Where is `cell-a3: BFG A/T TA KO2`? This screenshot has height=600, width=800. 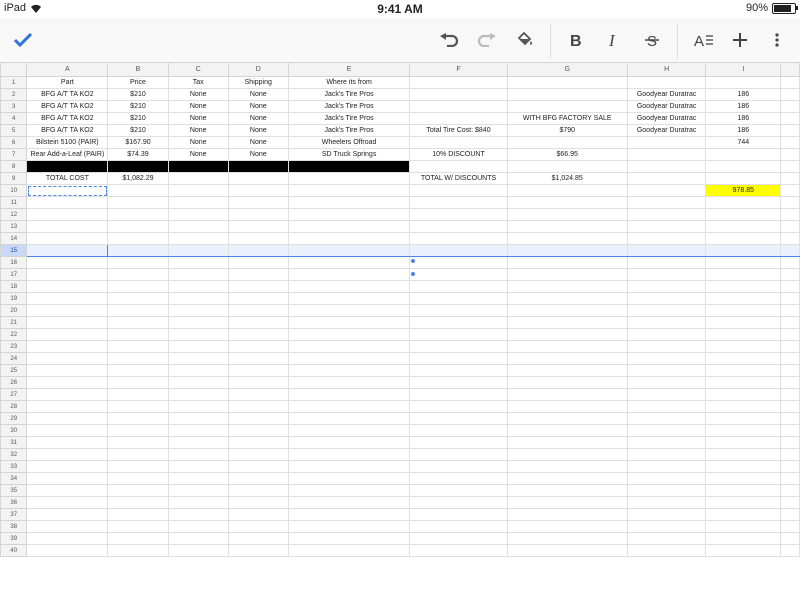
cell-a3: BFG A/T TA KO2 is located at coordinates (67, 106).